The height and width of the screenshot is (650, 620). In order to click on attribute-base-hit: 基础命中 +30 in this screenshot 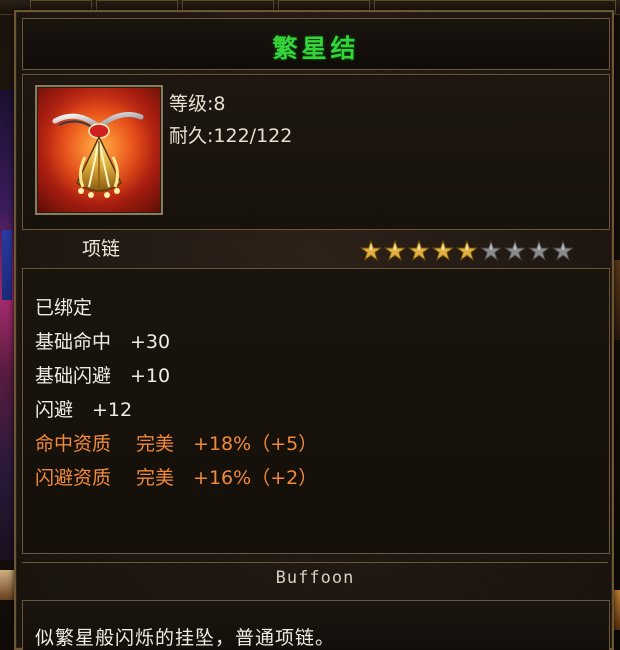, I will do `click(103, 342)`.